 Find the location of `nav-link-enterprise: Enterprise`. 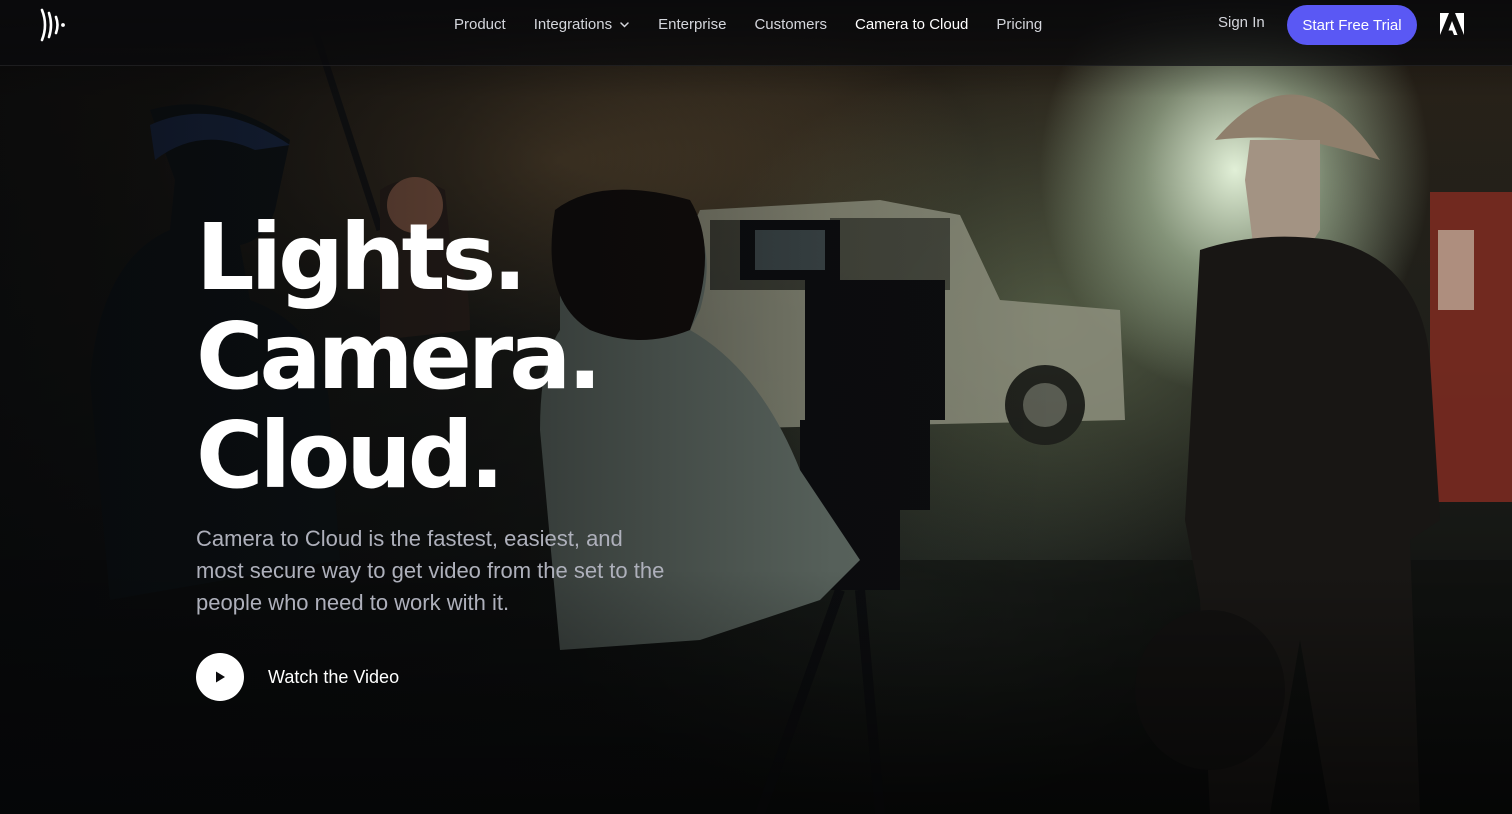

nav-link-enterprise: Enterprise is located at coordinates (692, 24).